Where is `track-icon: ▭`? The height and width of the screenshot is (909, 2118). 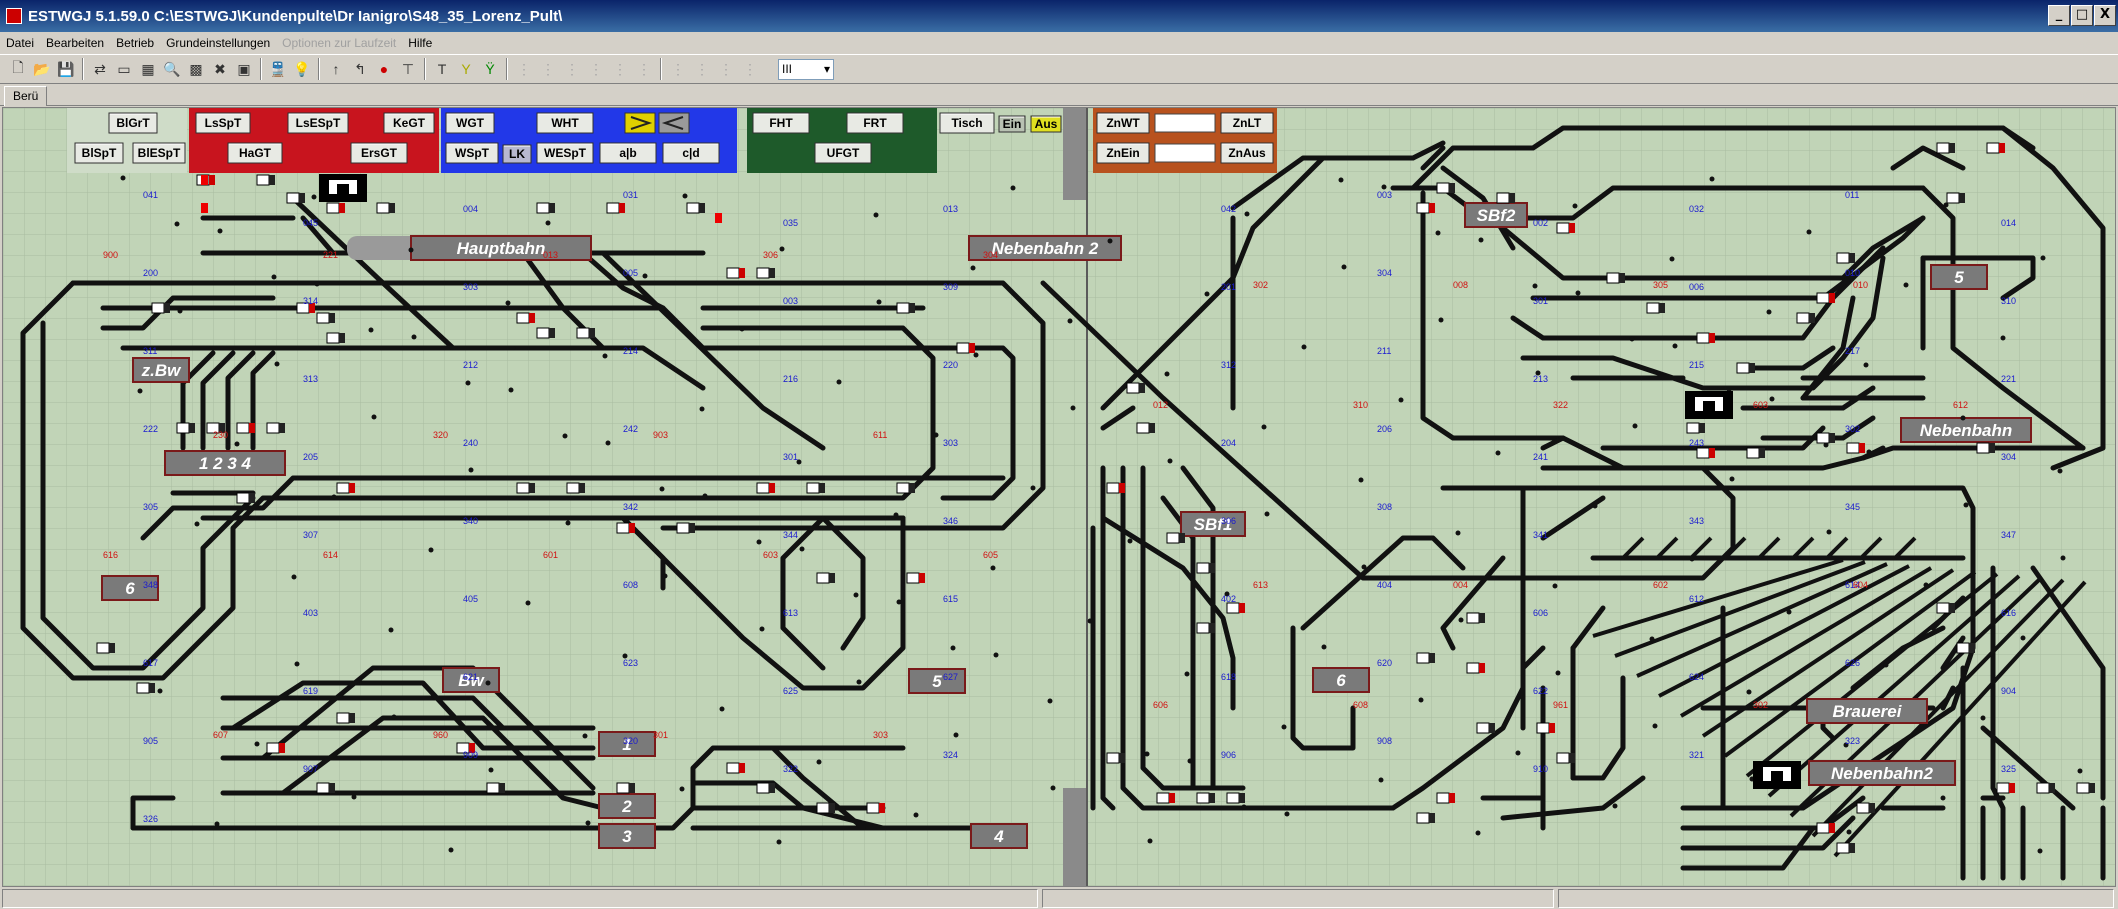
track-icon: ▭ is located at coordinates (124, 69).